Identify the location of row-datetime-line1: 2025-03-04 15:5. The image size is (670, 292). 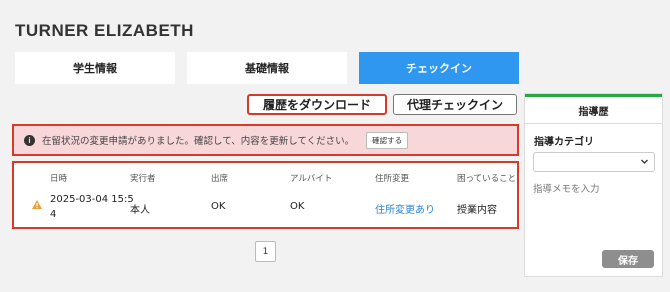
(92, 199).